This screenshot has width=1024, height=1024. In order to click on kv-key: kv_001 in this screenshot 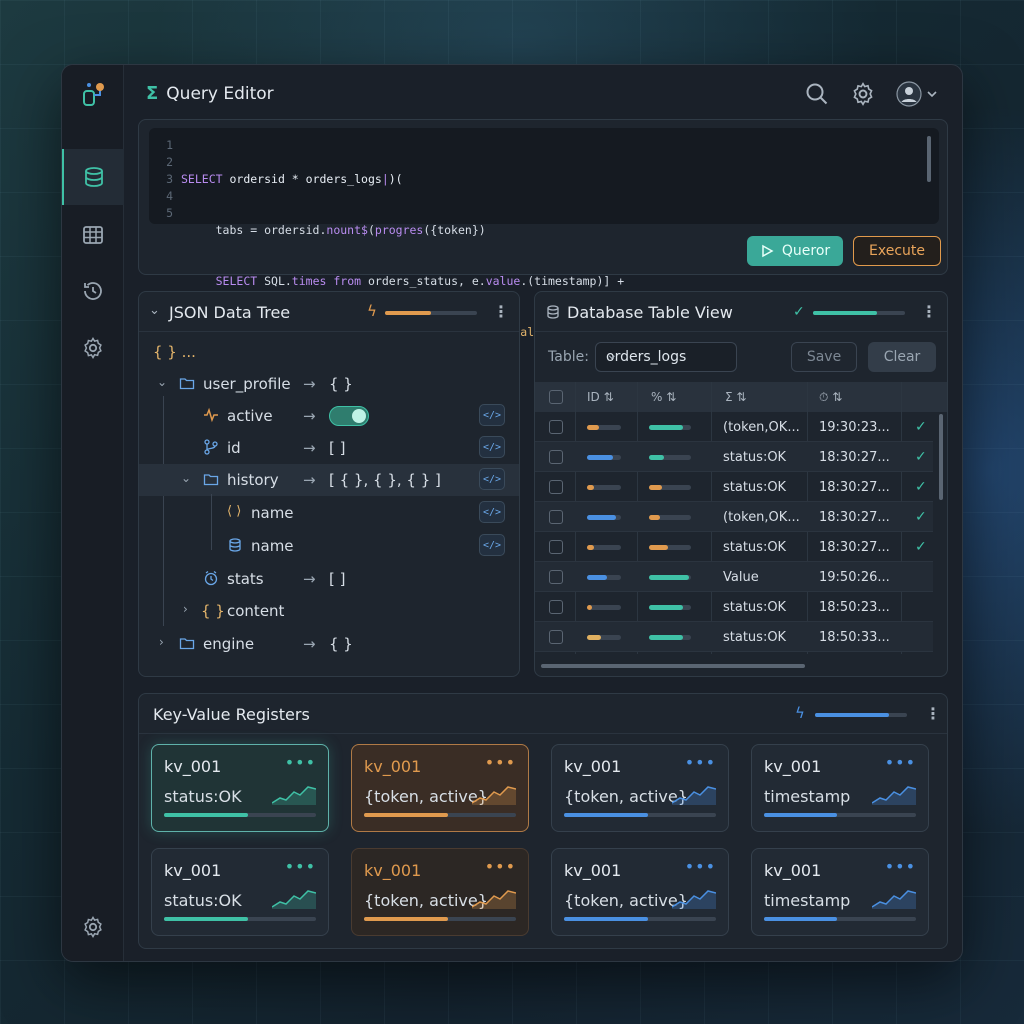, I will do `click(593, 766)`.